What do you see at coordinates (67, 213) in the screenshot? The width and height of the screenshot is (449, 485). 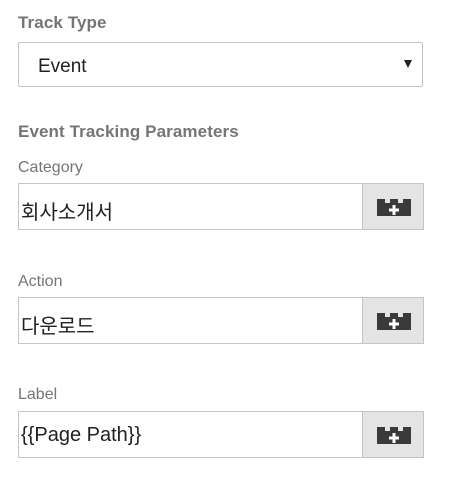 I see `category-input-value: 회사소개서` at bounding box center [67, 213].